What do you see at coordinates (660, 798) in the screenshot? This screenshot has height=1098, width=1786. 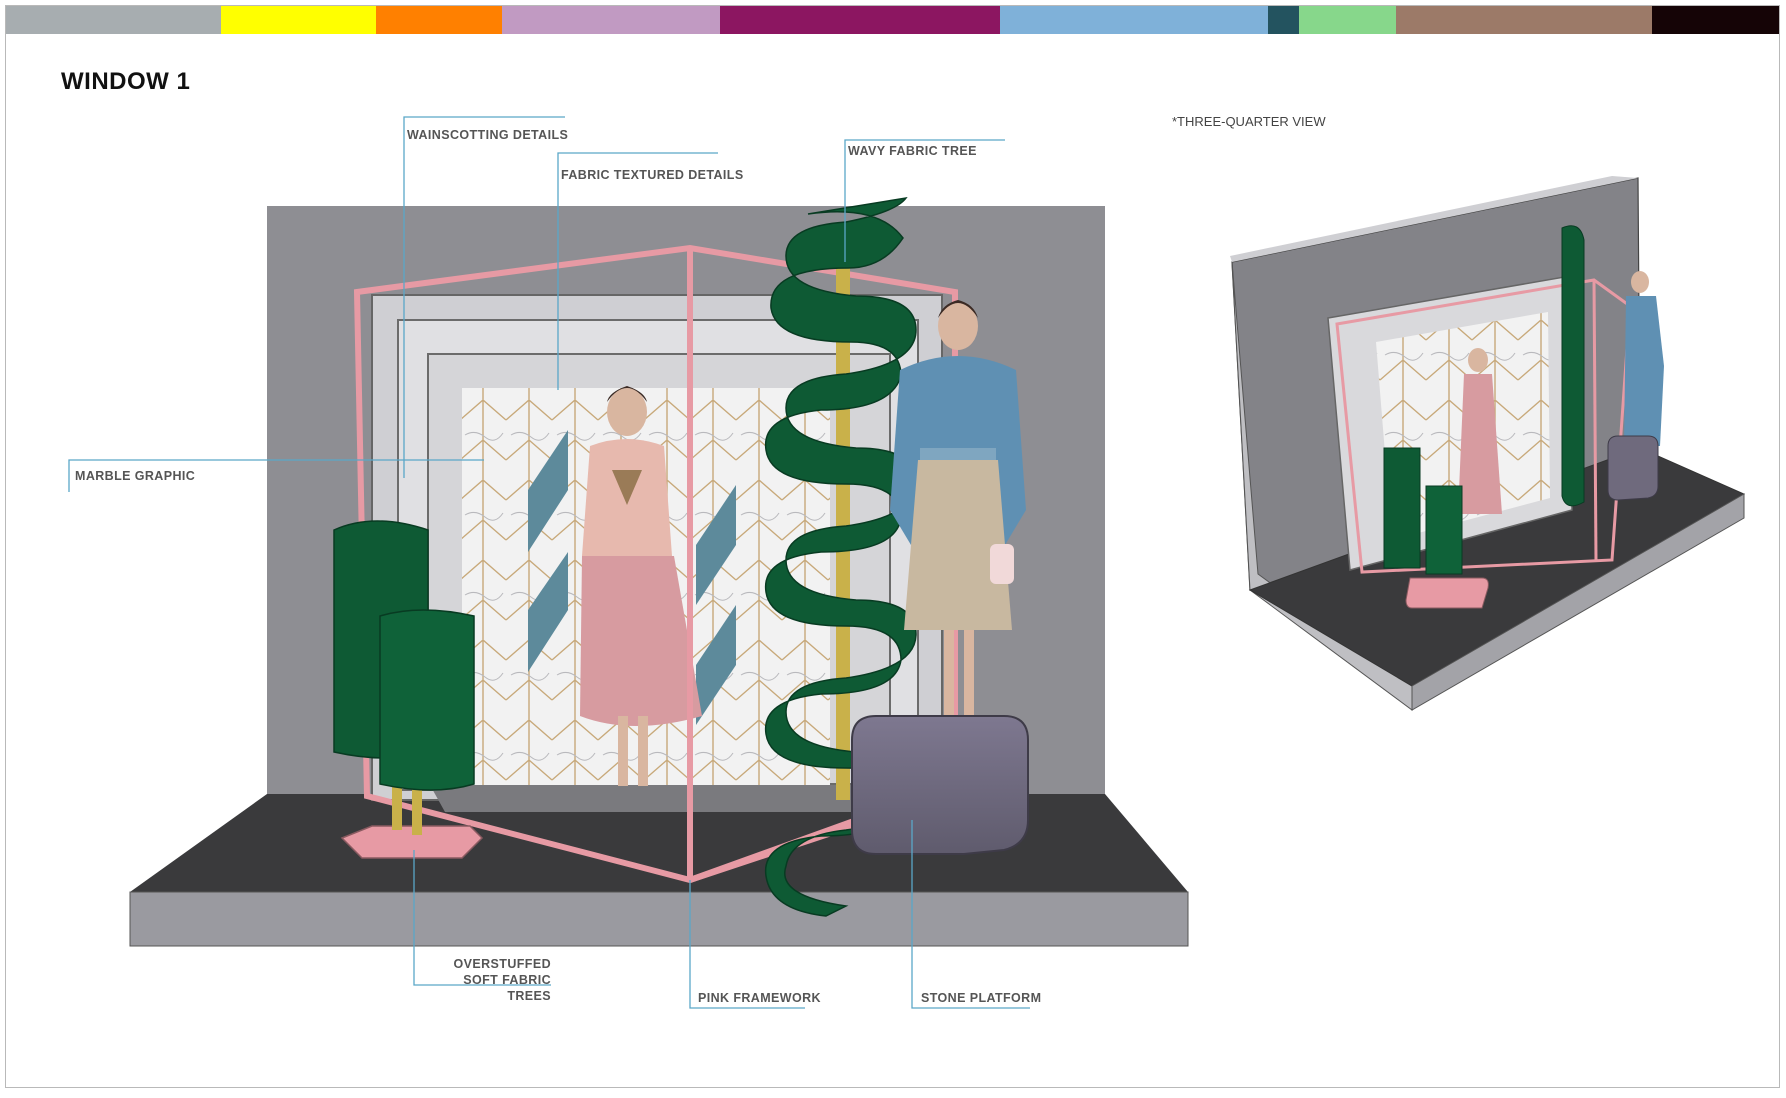 I see `floor-inset` at bounding box center [660, 798].